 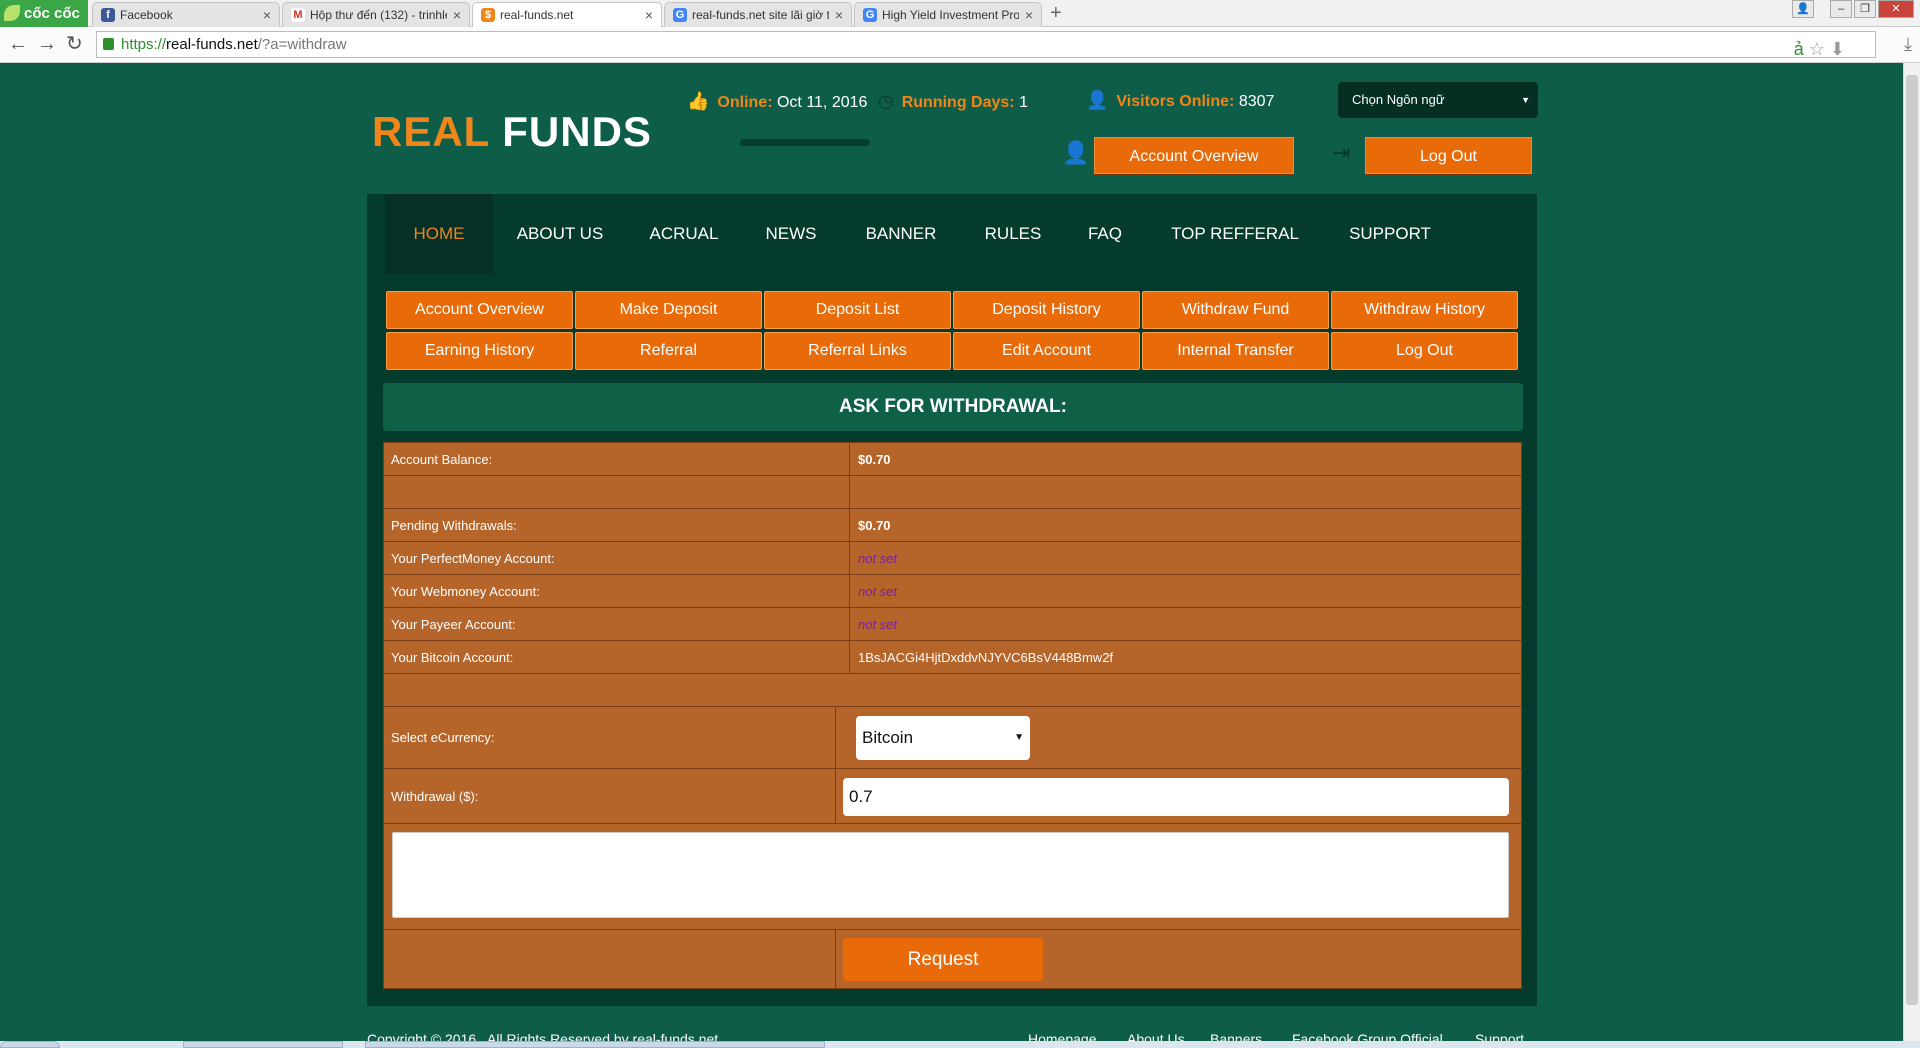 What do you see at coordinates (30, 1044) in the screenshot?
I see `start-button` at bounding box center [30, 1044].